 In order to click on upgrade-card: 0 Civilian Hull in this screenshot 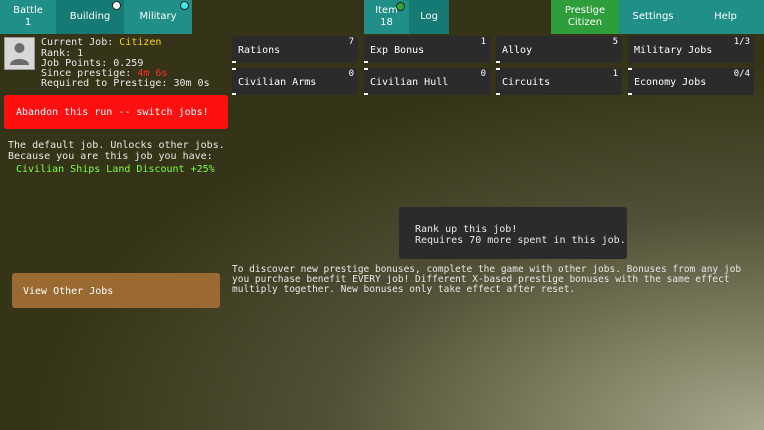, I will do `click(427, 81)`.